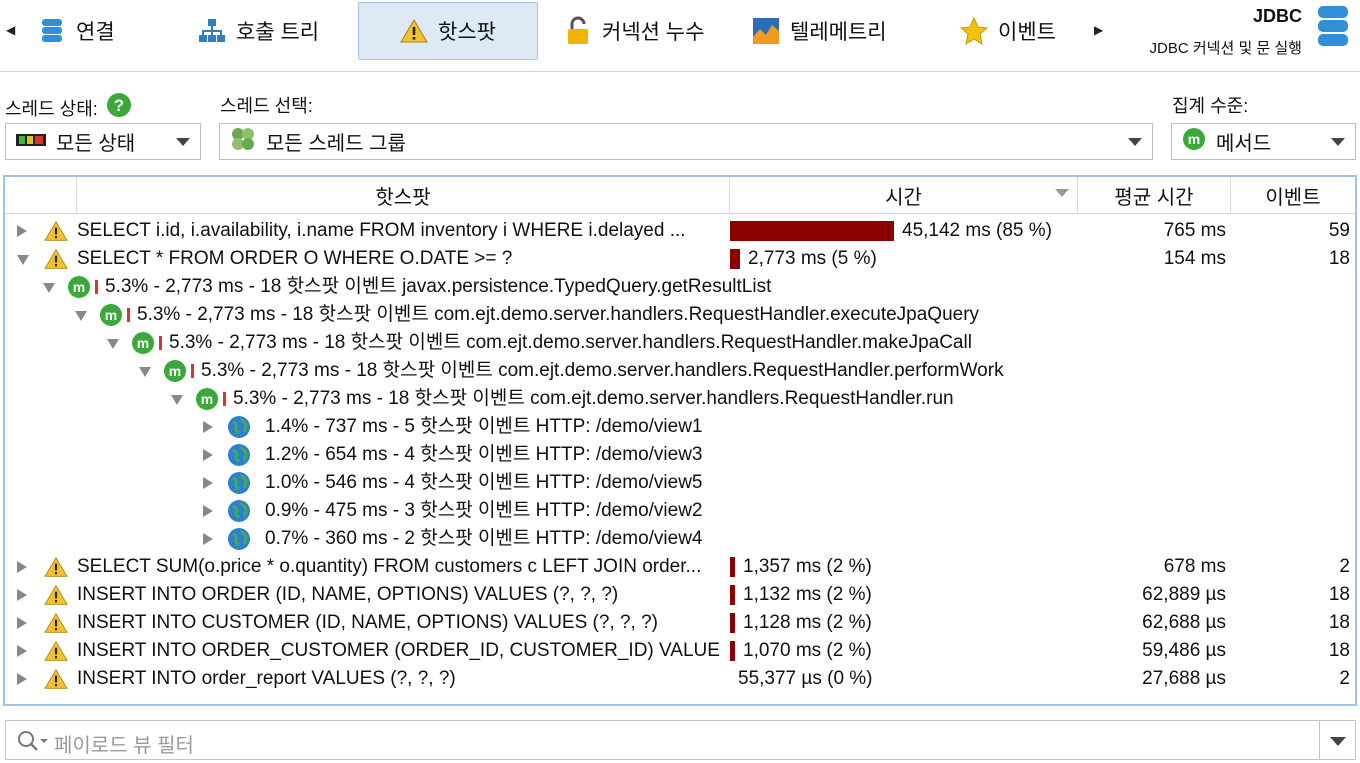 The width and height of the screenshot is (1360, 763). I want to click on scroll-left-icon: ◀, so click(10, 30).